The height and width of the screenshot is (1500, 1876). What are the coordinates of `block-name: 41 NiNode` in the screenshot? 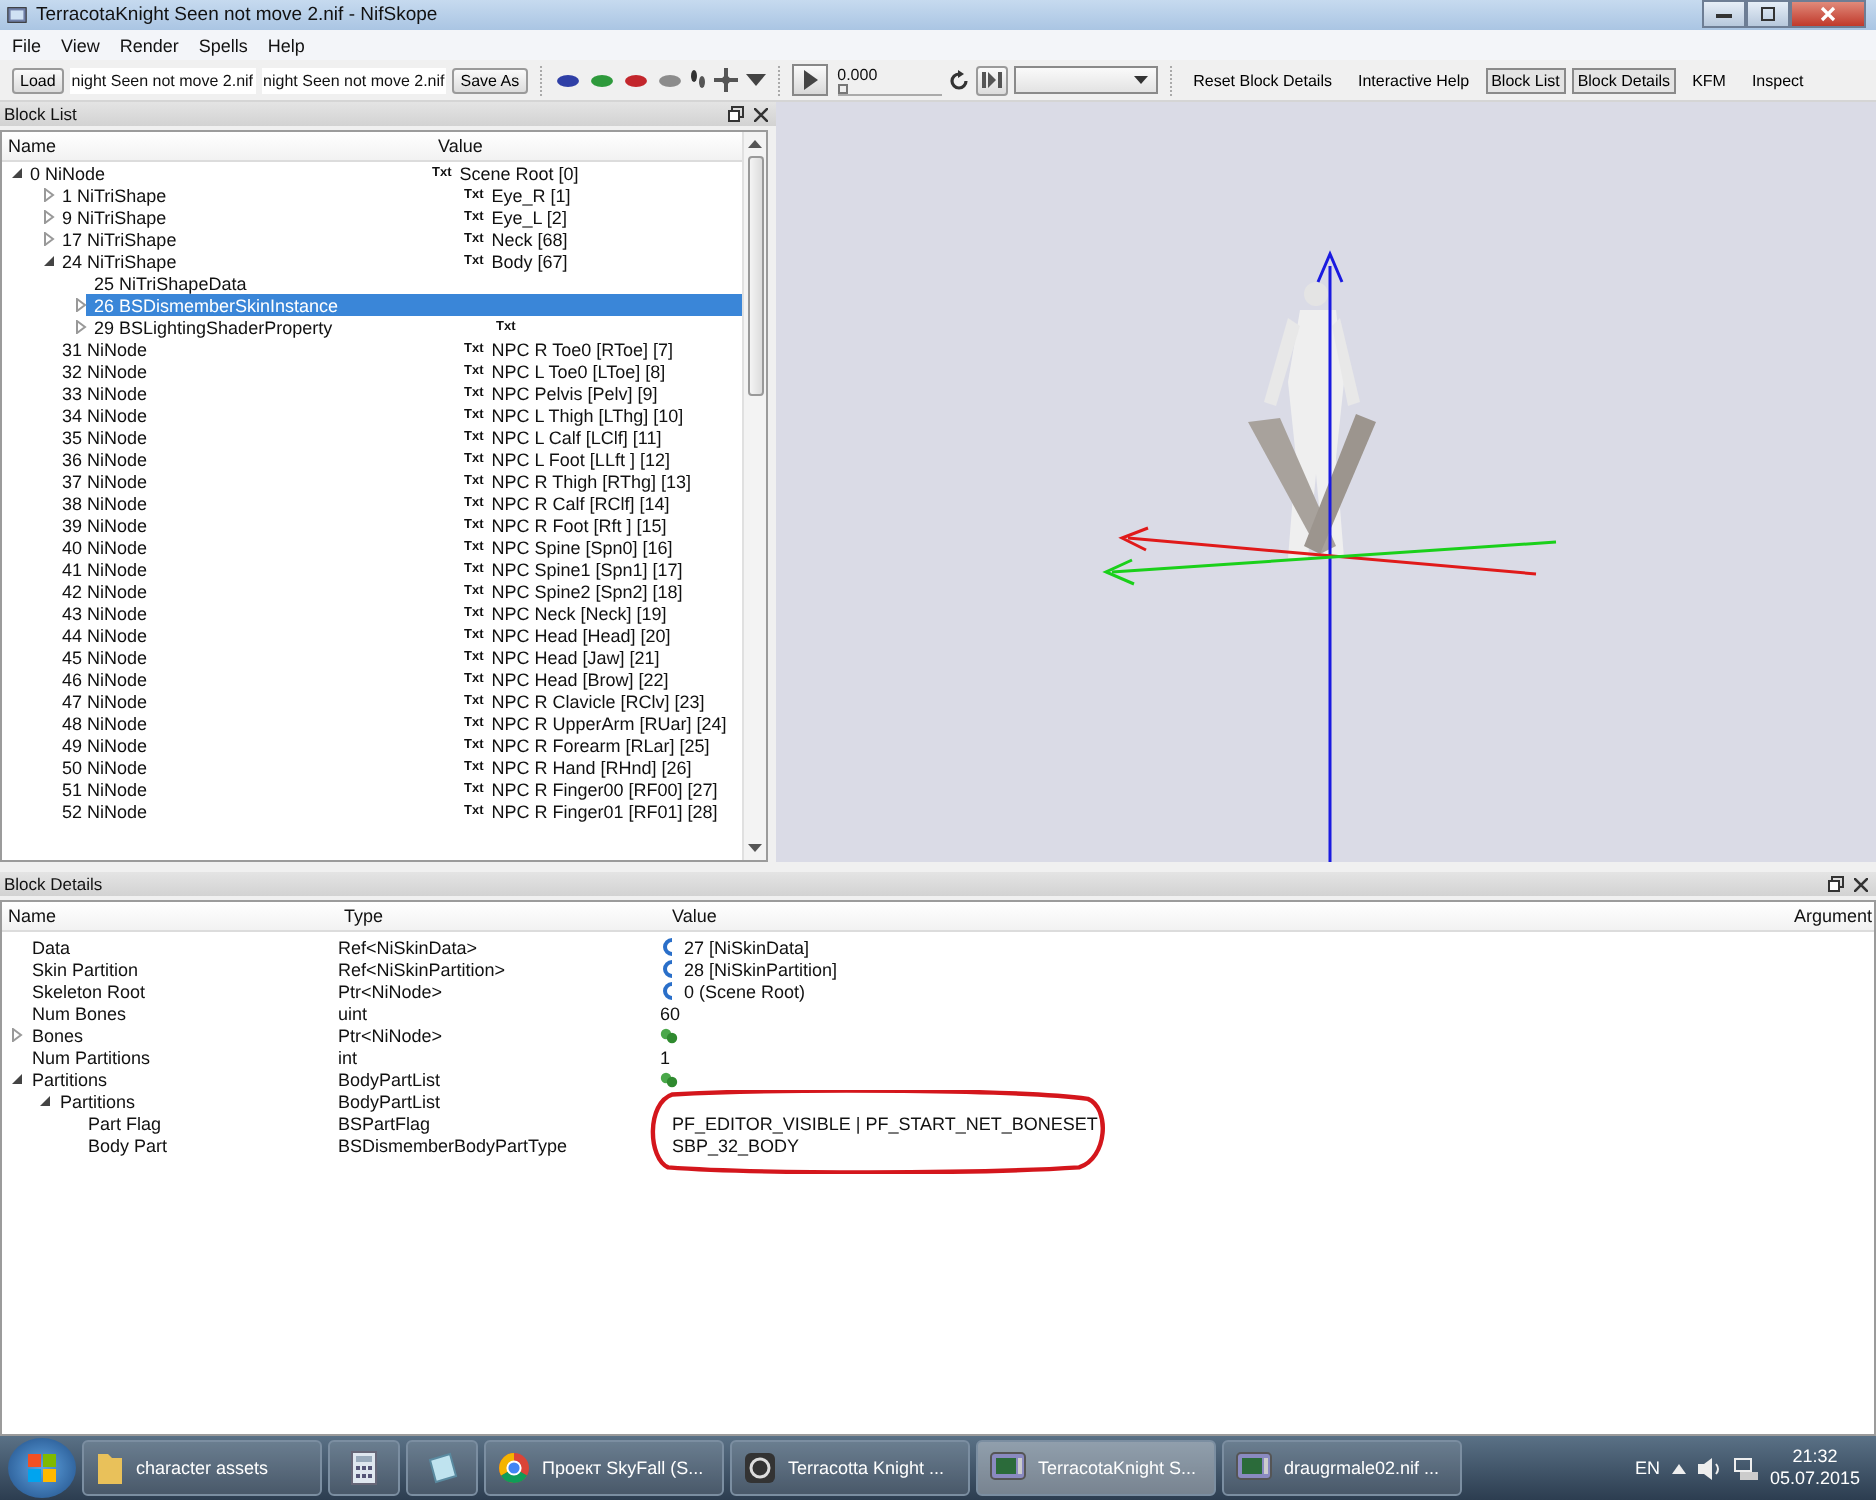 It's located at (105, 569).